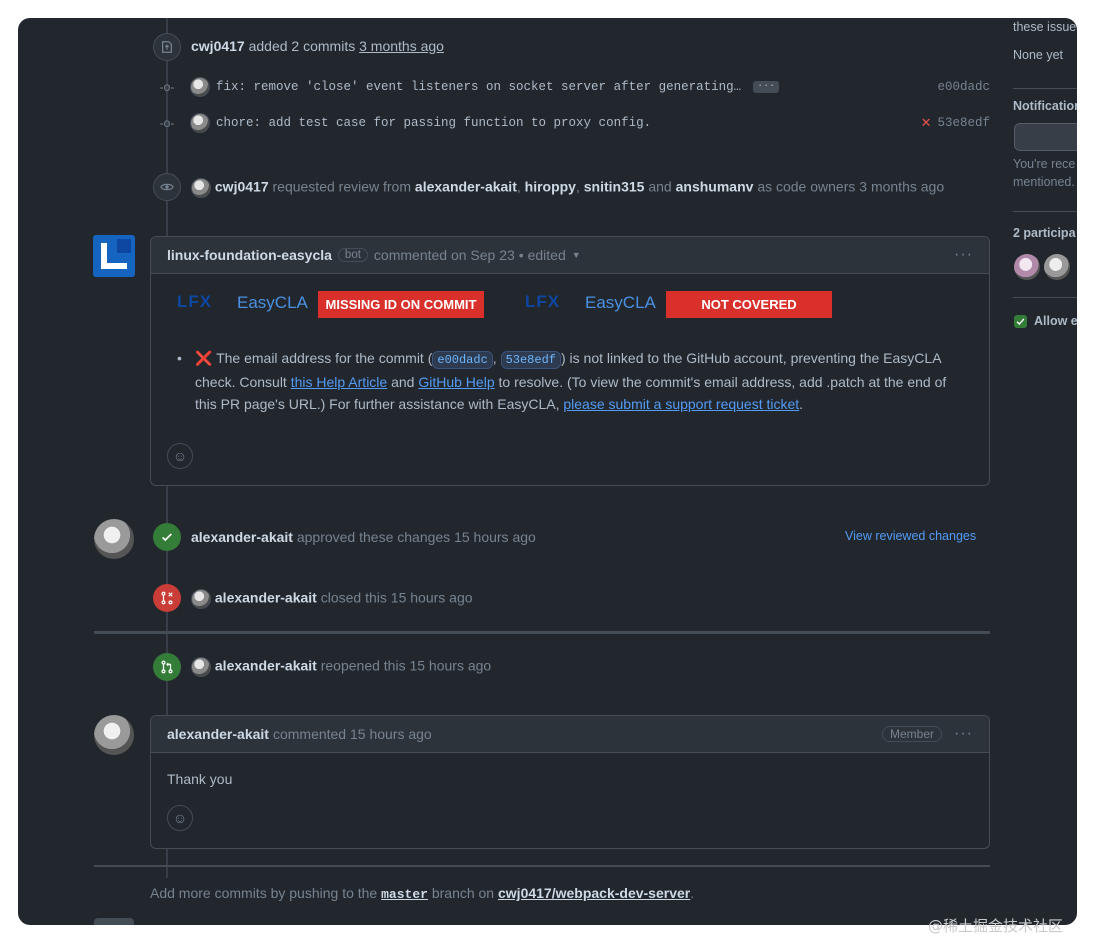 The height and width of the screenshot is (943, 1095). Describe the element at coordinates (494, 358) in the screenshot. I see `cla-text: ,` at that location.